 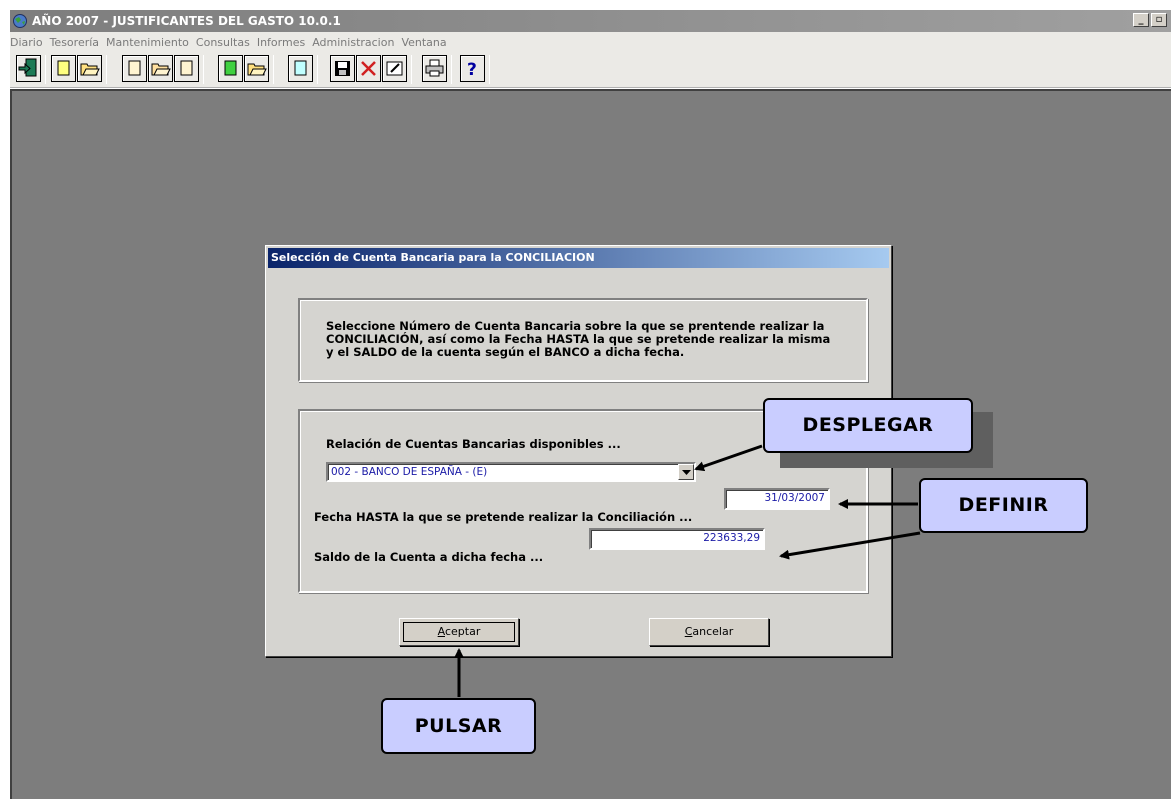 I want to click on annotation-arrows, so click(x=687, y=570).